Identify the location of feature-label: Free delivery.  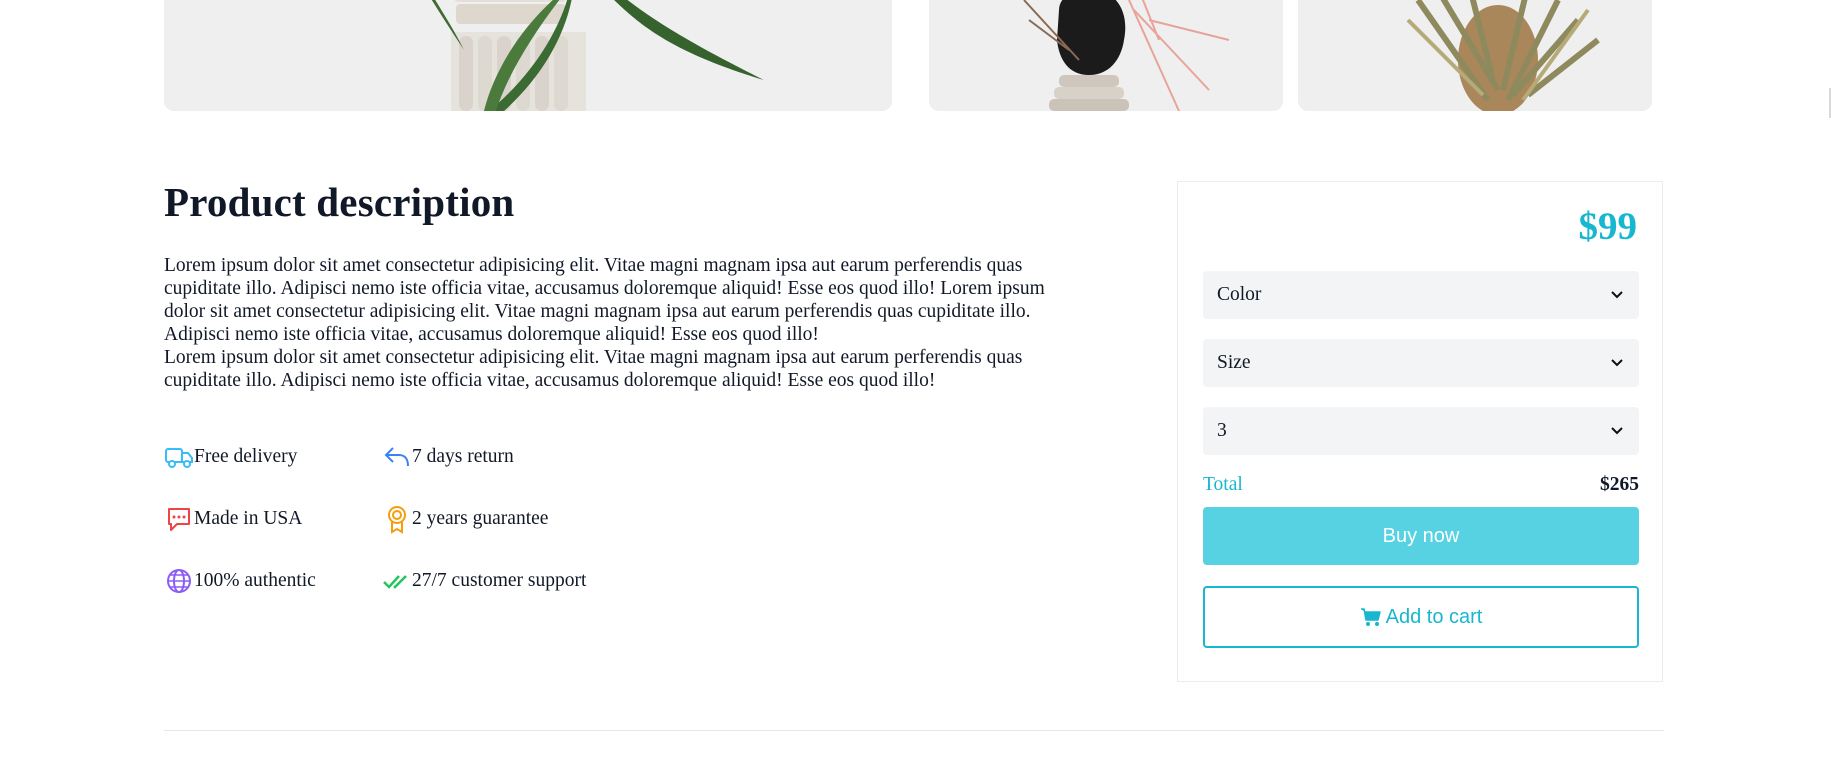
(246, 456).